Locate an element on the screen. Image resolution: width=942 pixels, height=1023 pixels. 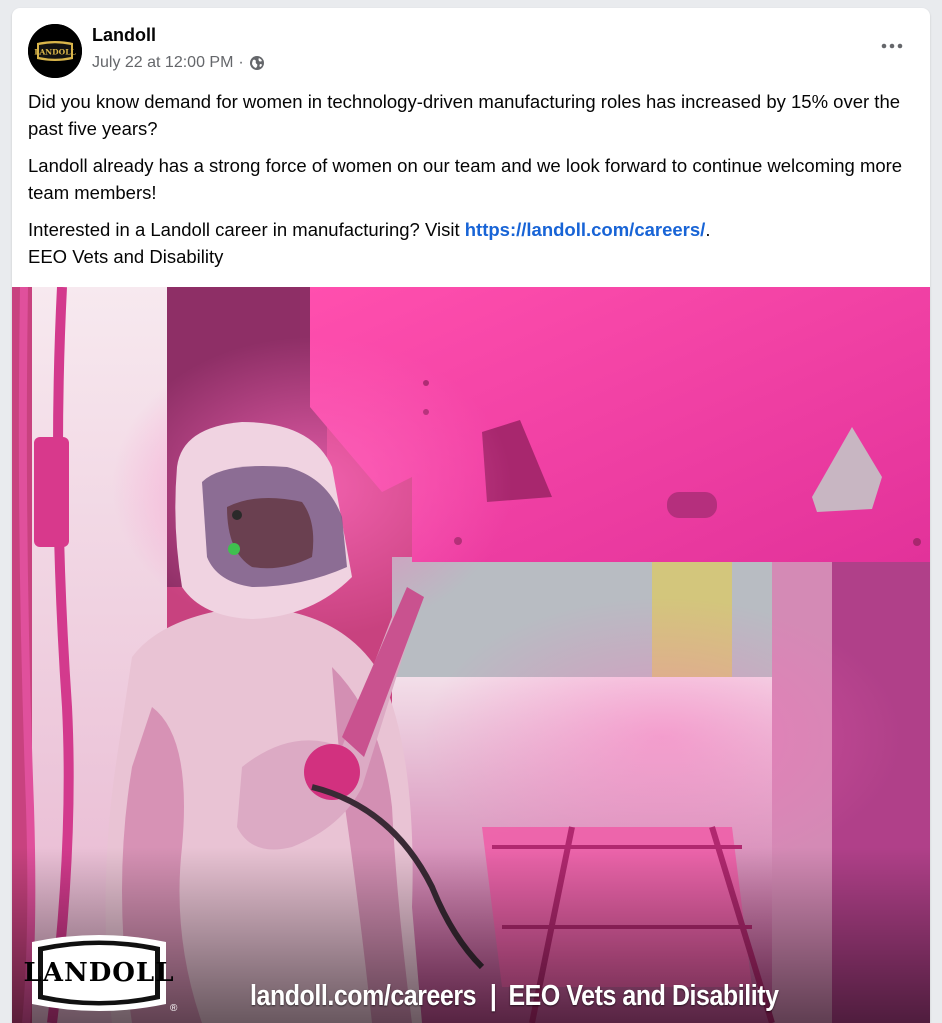
caption-careers-url: landoll.com/careers is located at coordinates (363, 996).